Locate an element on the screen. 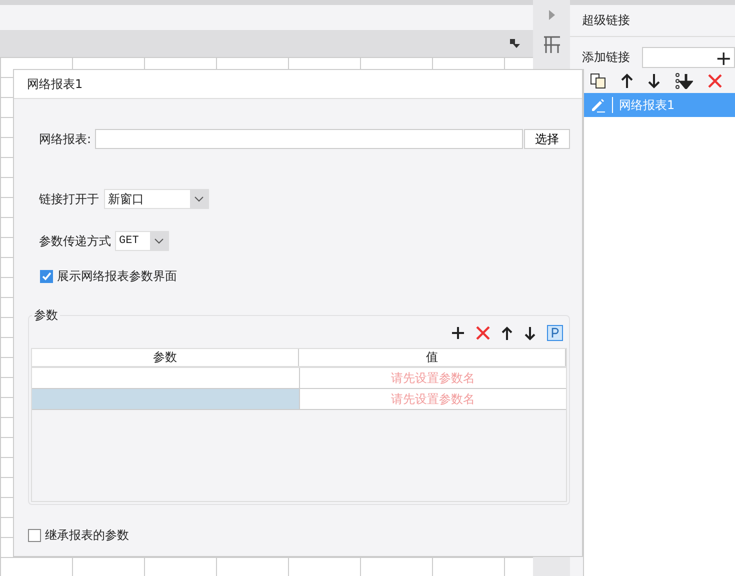 This screenshot has width=735, height=576. add-link-button: + is located at coordinates (723, 57).